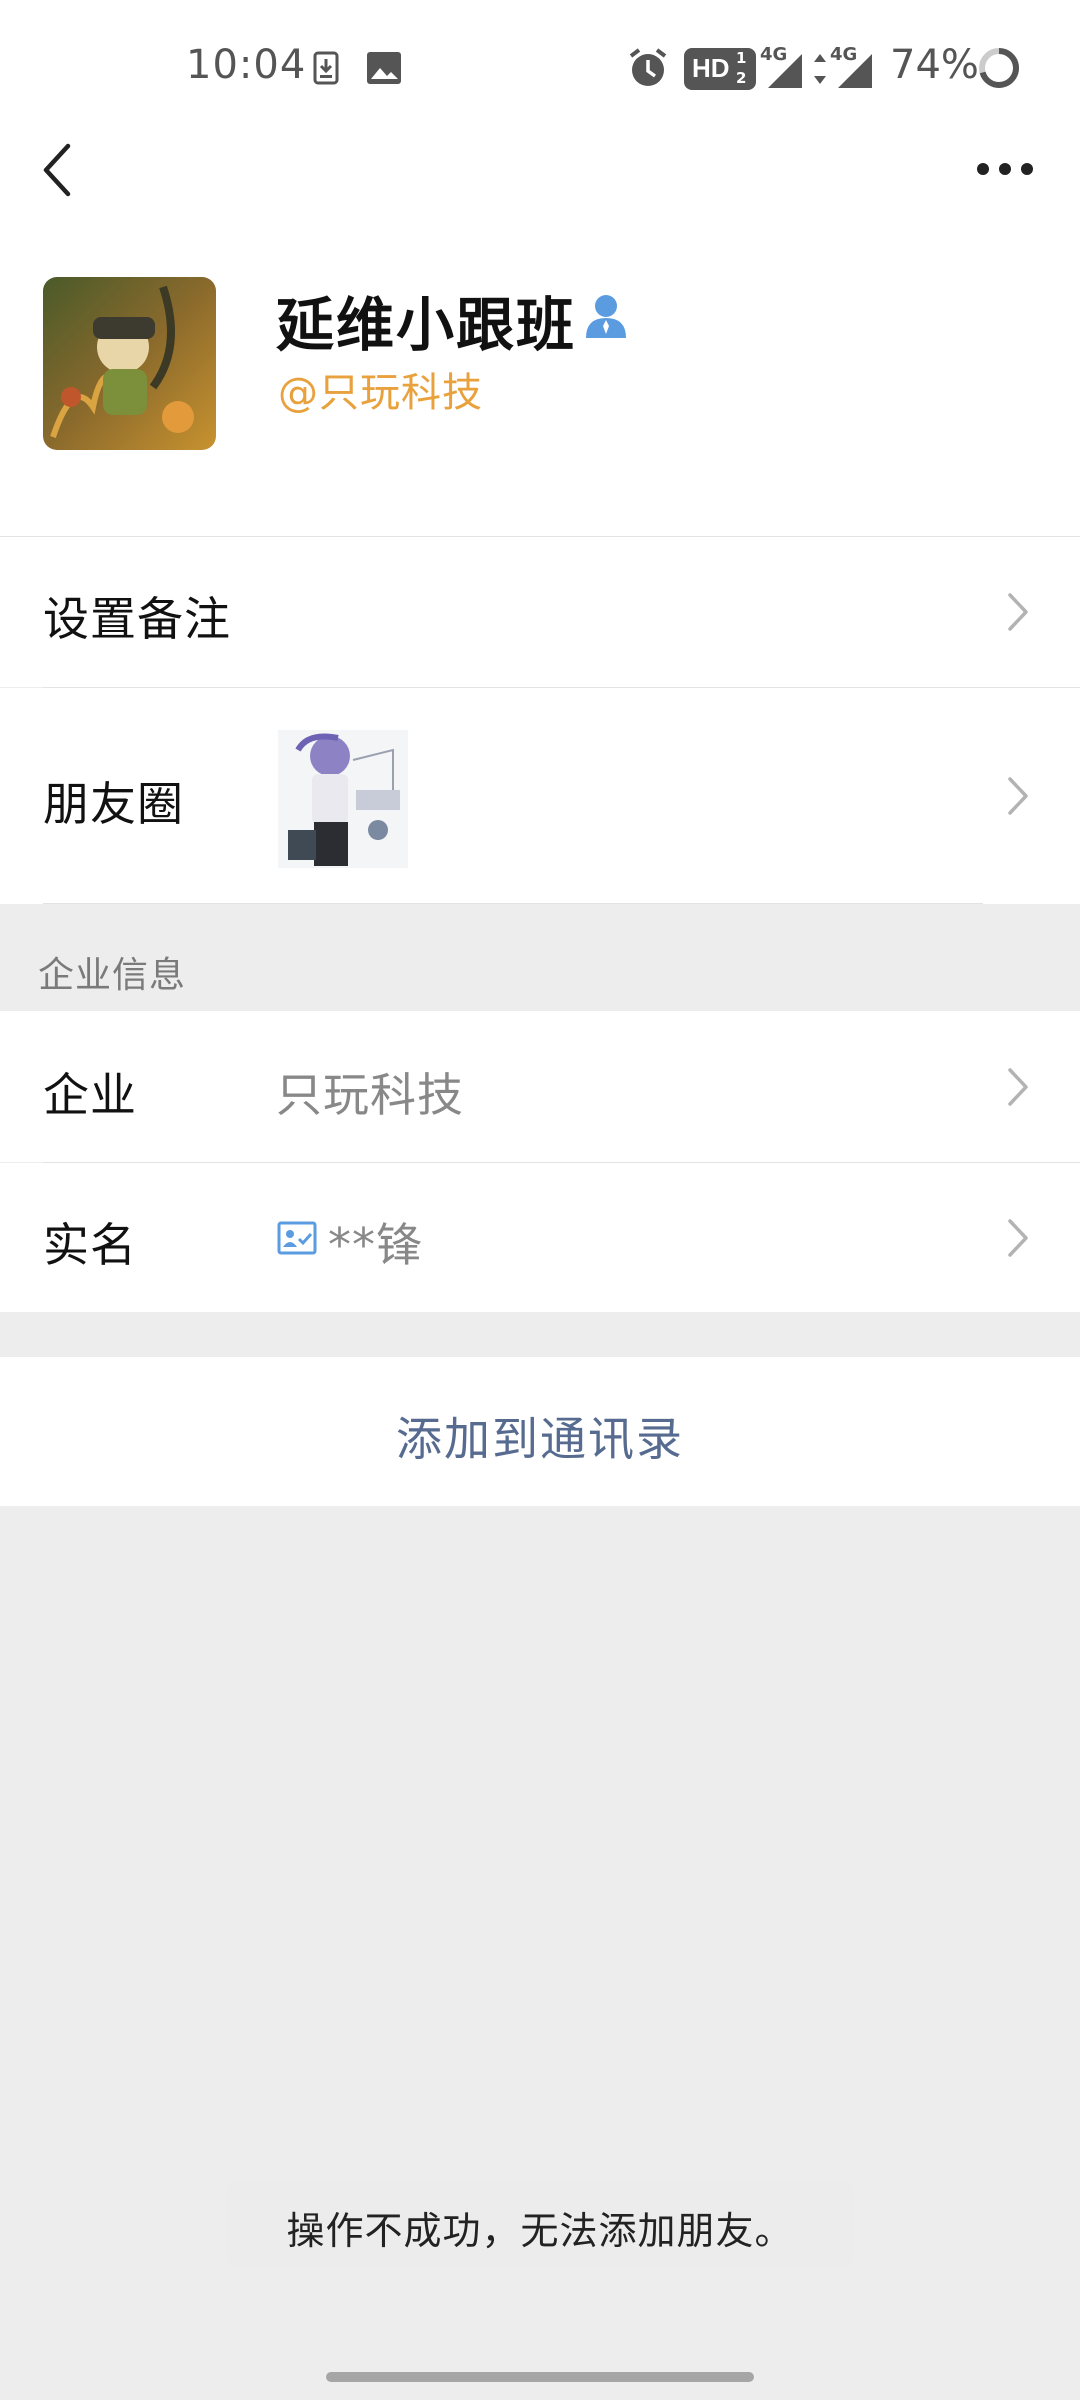  I want to click on more-button, so click(1005, 169).